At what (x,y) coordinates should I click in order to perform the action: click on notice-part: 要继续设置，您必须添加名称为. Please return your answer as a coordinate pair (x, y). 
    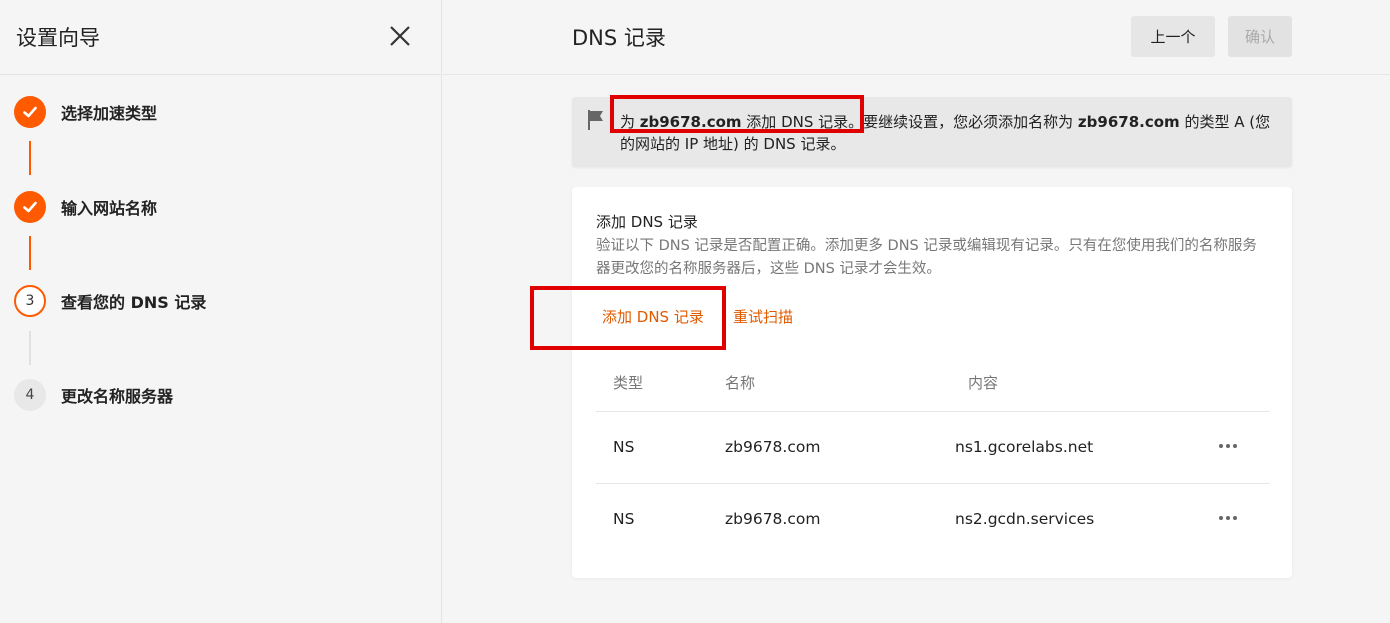
    Looking at the image, I should click on (970, 122).